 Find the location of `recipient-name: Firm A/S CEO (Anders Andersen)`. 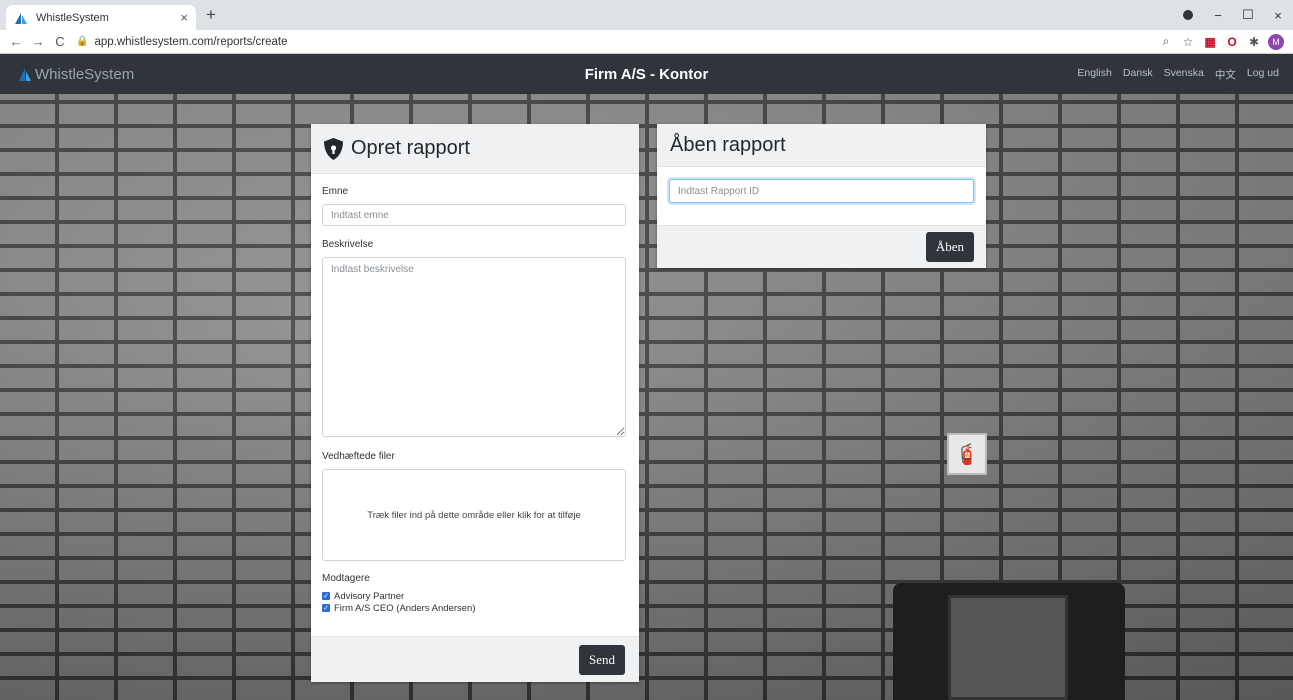

recipient-name: Firm A/S CEO (Anders Andersen) is located at coordinates (405, 608).